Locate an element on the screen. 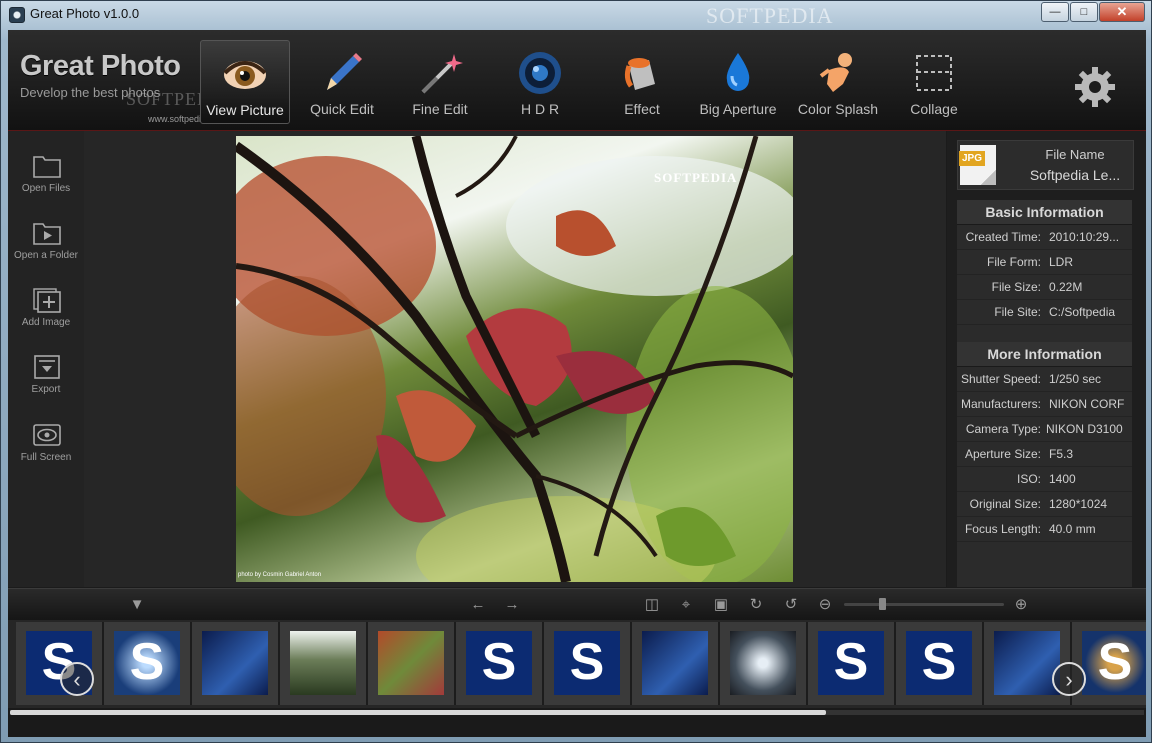  brand-title: Great Photo is located at coordinates (100, 66).